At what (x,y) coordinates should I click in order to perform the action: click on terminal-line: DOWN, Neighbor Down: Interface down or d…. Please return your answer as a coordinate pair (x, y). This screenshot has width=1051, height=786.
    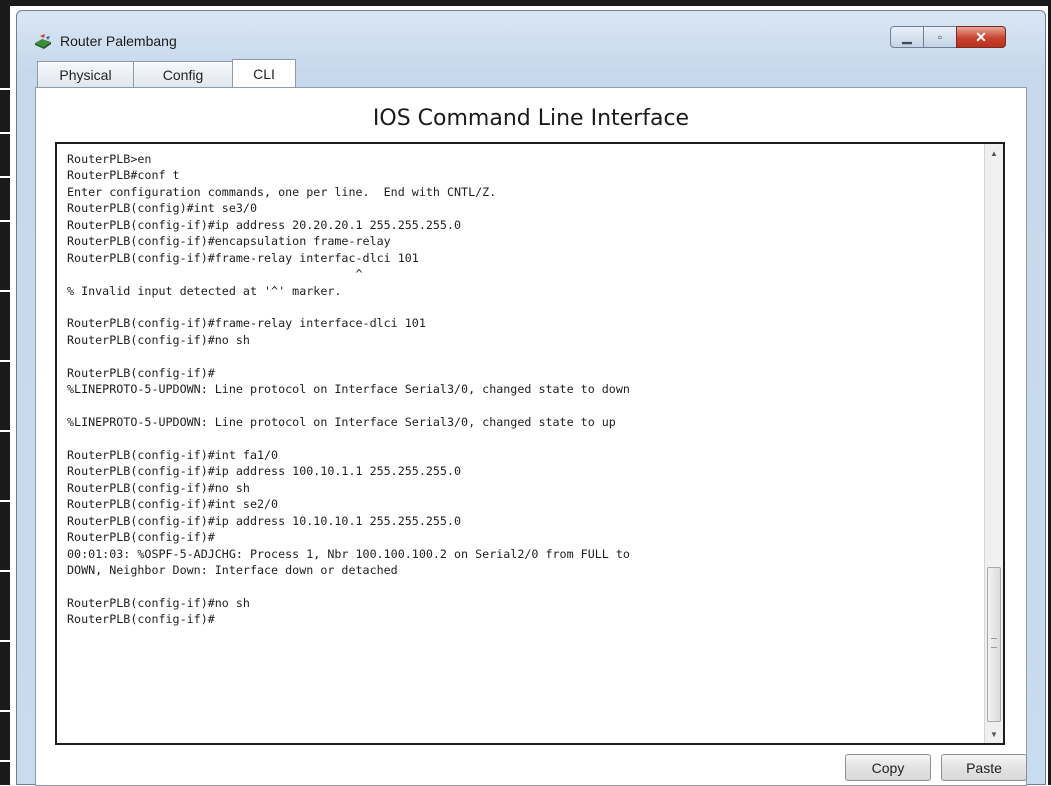
    Looking at the image, I should click on (232, 569).